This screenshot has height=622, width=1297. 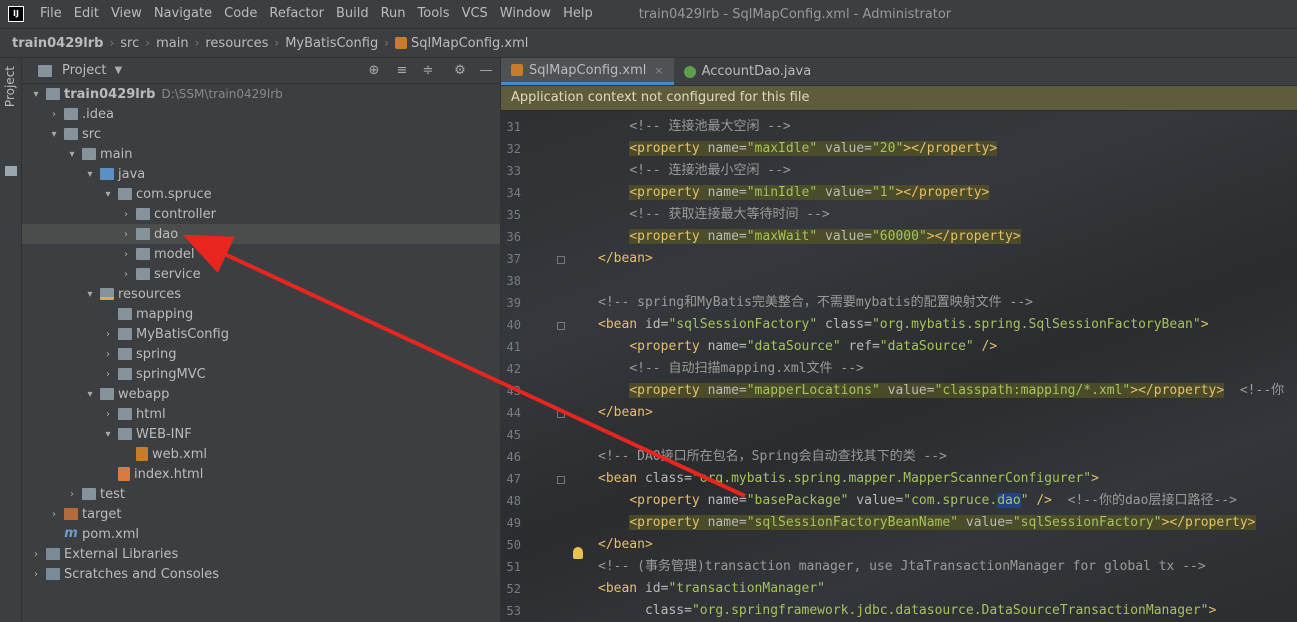 What do you see at coordinates (513, 611) in the screenshot?
I see `line-number: 53` at bounding box center [513, 611].